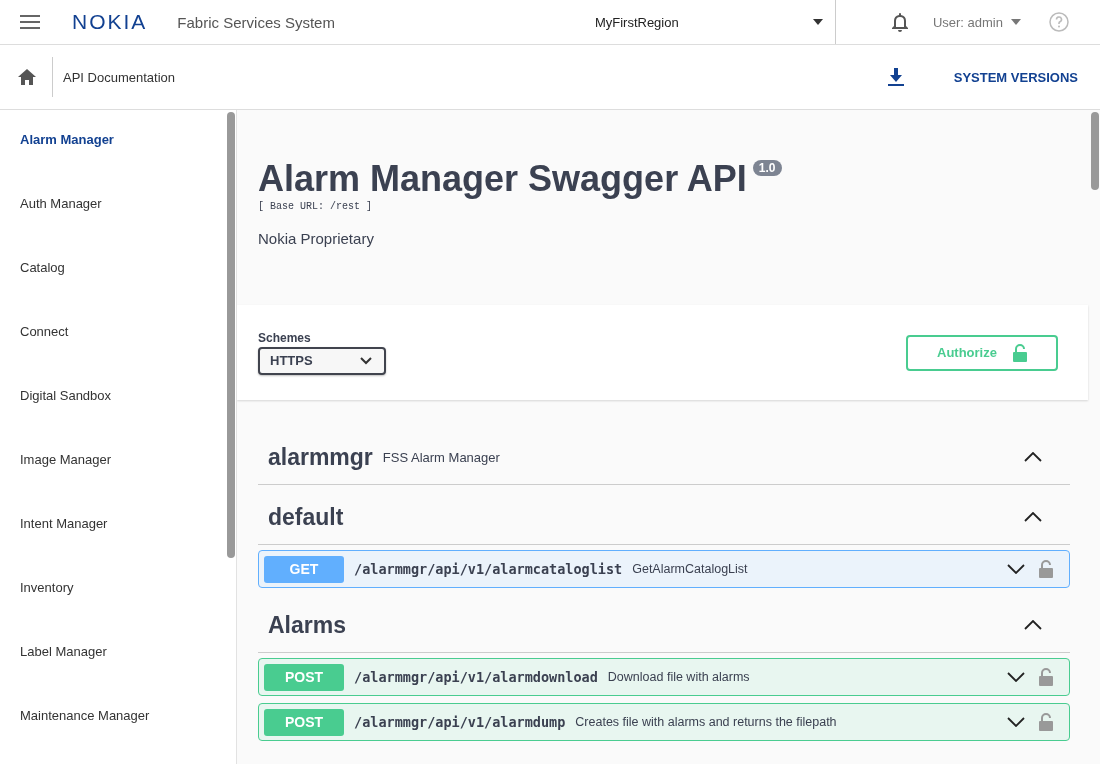  What do you see at coordinates (285, 337) in the screenshot?
I see `schemes-label: Schemes` at bounding box center [285, 337].